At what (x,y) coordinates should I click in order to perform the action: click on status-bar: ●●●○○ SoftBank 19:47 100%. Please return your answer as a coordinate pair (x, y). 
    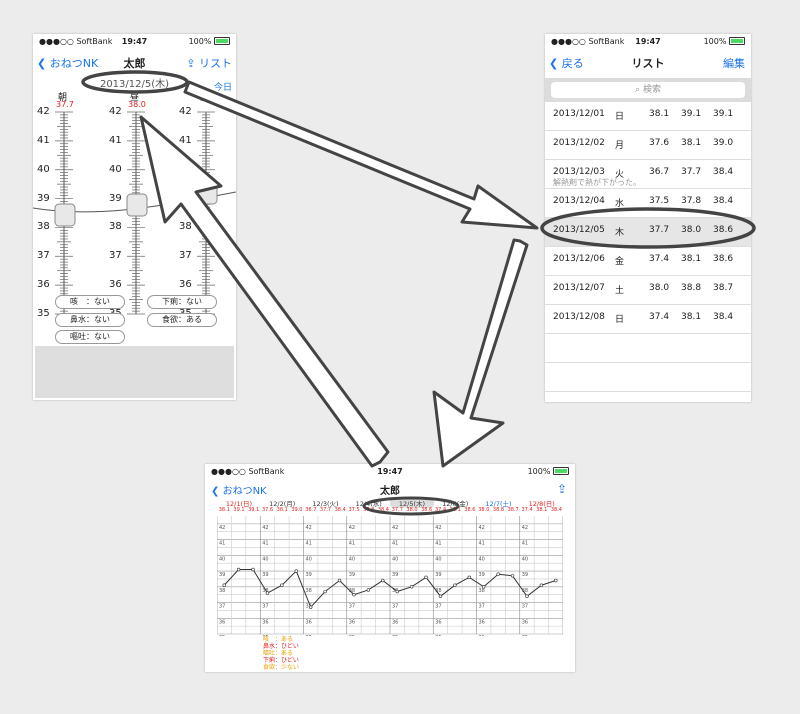
    Looking at the image, I should click on (134, 41).